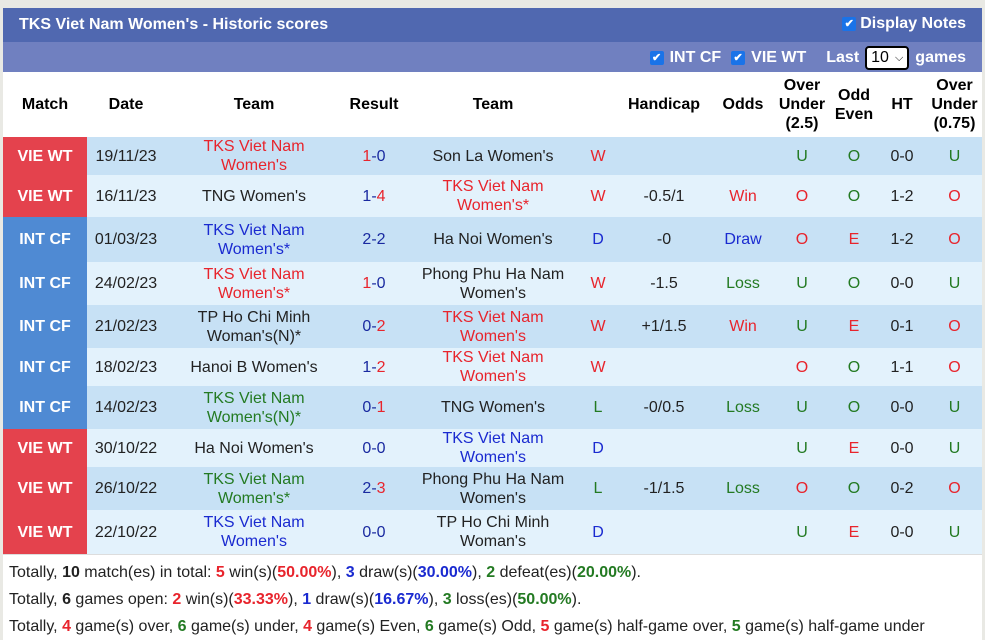 This screenshot has width=985, height=640. I want to click on score-away: 4, so click(381, 196).